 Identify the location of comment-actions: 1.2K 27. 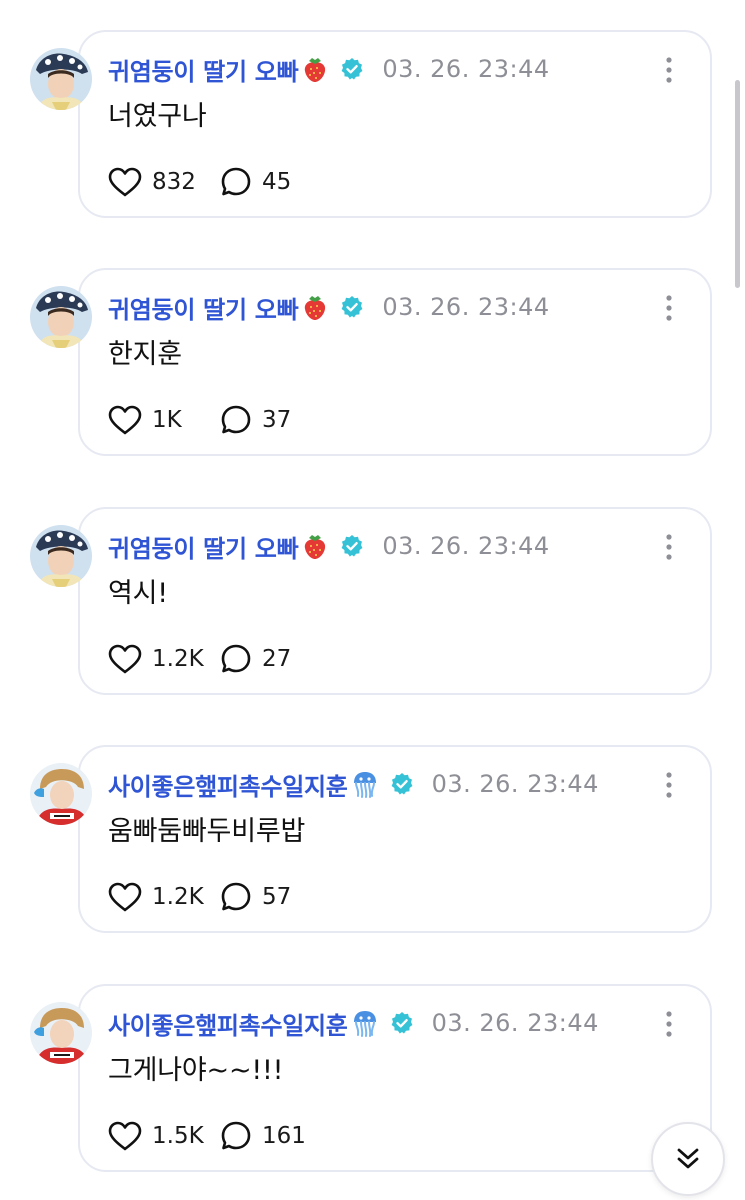
(214, 659).